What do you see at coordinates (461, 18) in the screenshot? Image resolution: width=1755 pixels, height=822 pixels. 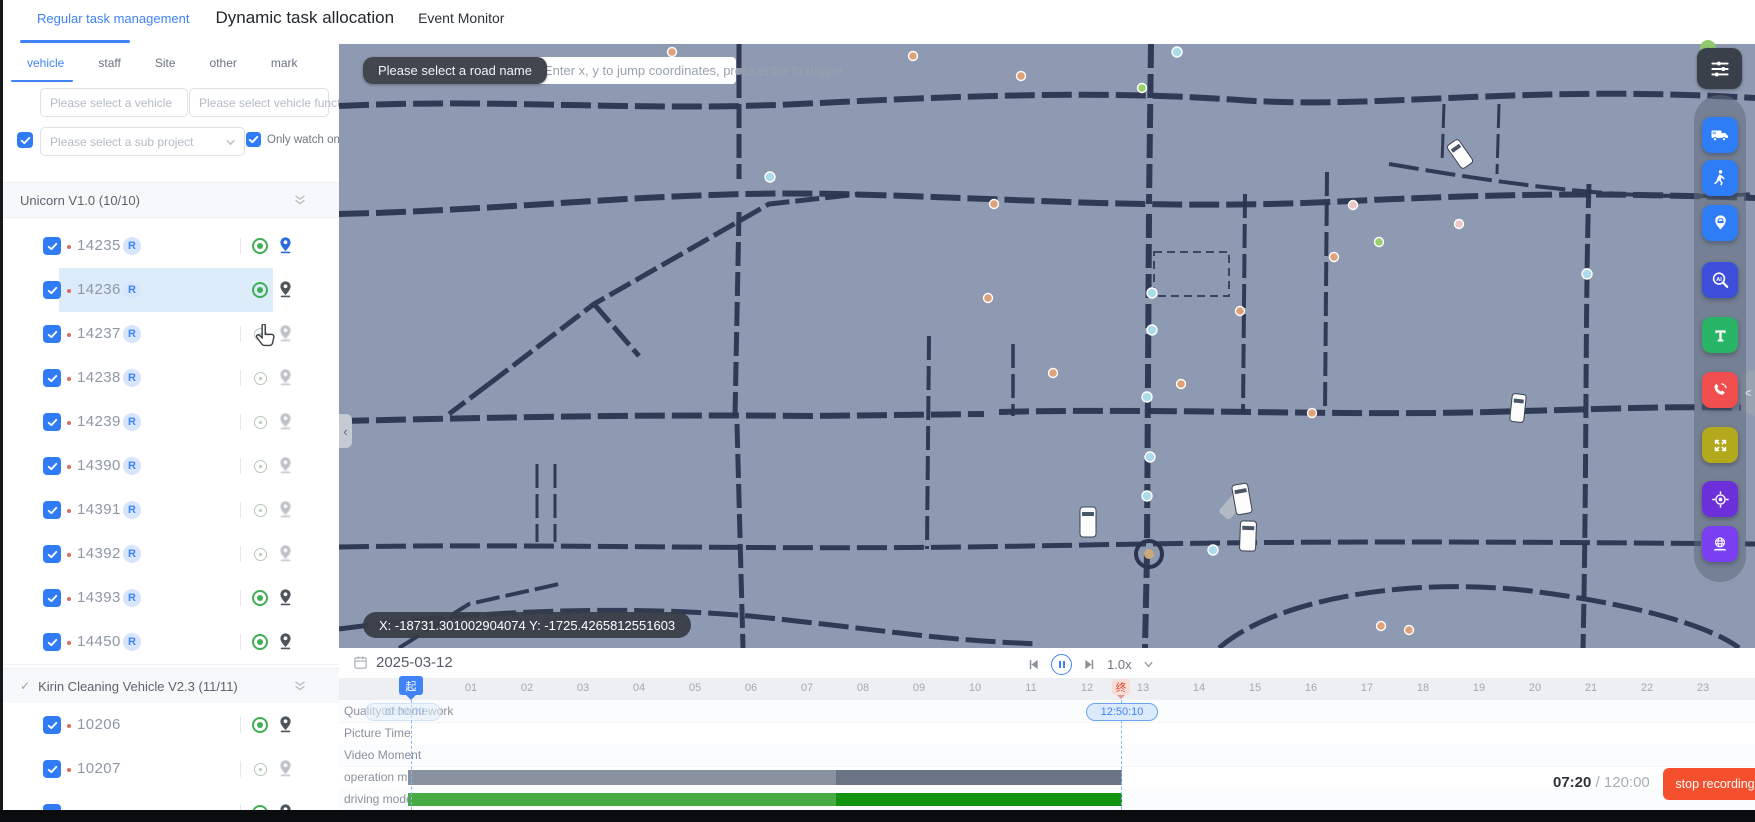 I see `top-nav-event-monitor: Event Monitor` at bounding box center [461, 18].